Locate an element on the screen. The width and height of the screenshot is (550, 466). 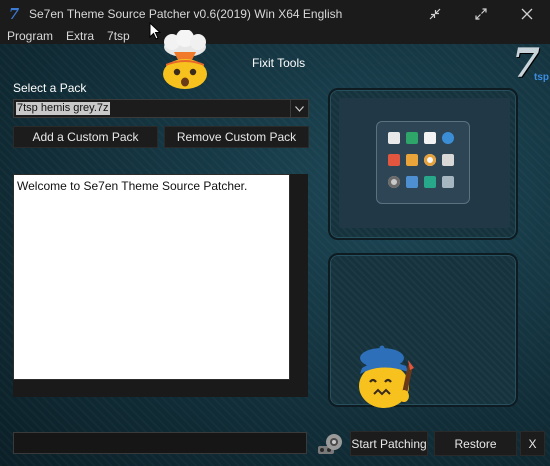
fixit-tools-link: Fixit Tools is located at coordinates (278, 63).